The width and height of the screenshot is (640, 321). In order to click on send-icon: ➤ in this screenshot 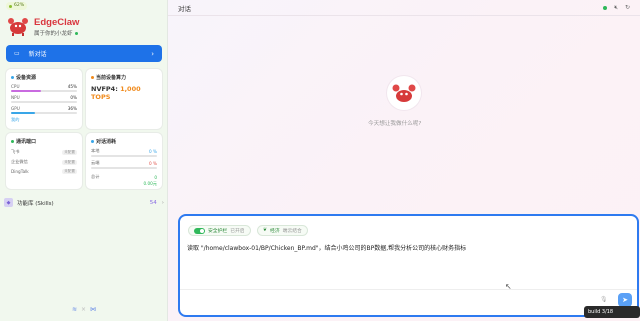, I will do `click(625, 300)`.